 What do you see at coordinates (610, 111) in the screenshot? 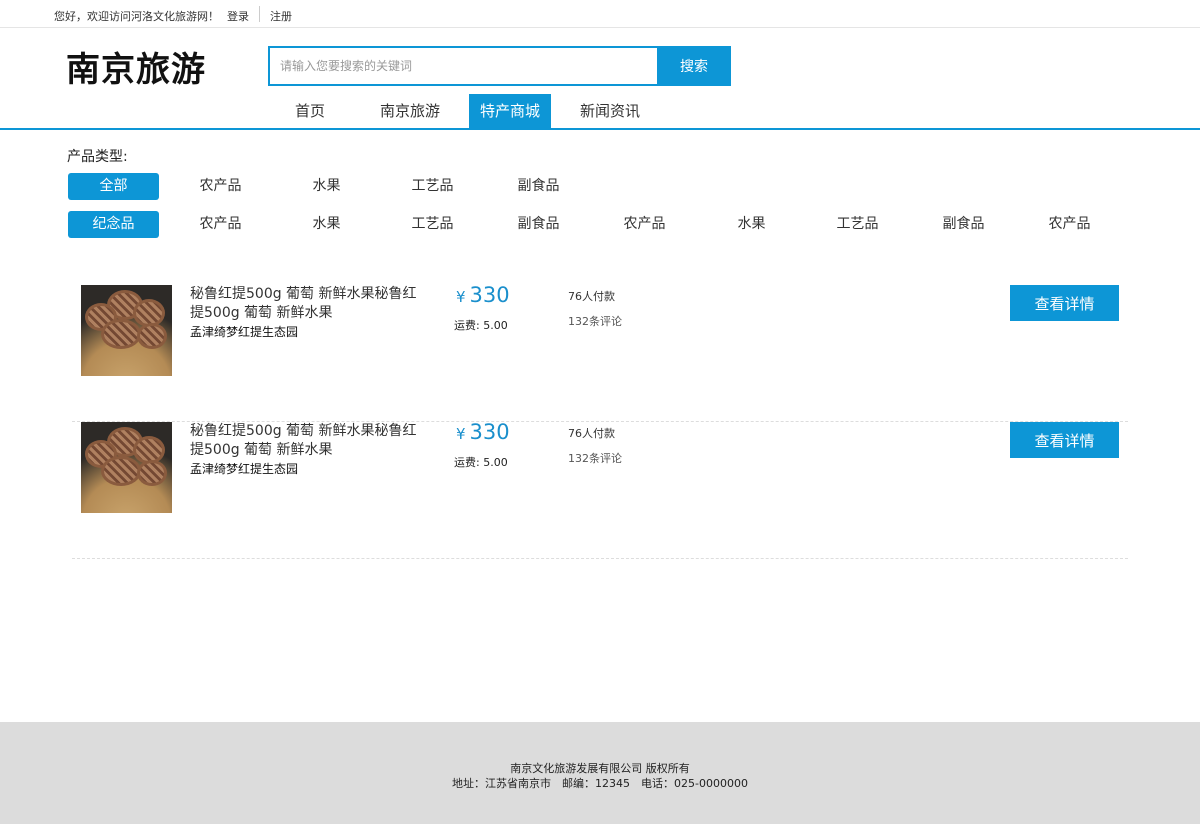
I see `nav-item-news: 新闻资讯` at bounding box center [610, 111].